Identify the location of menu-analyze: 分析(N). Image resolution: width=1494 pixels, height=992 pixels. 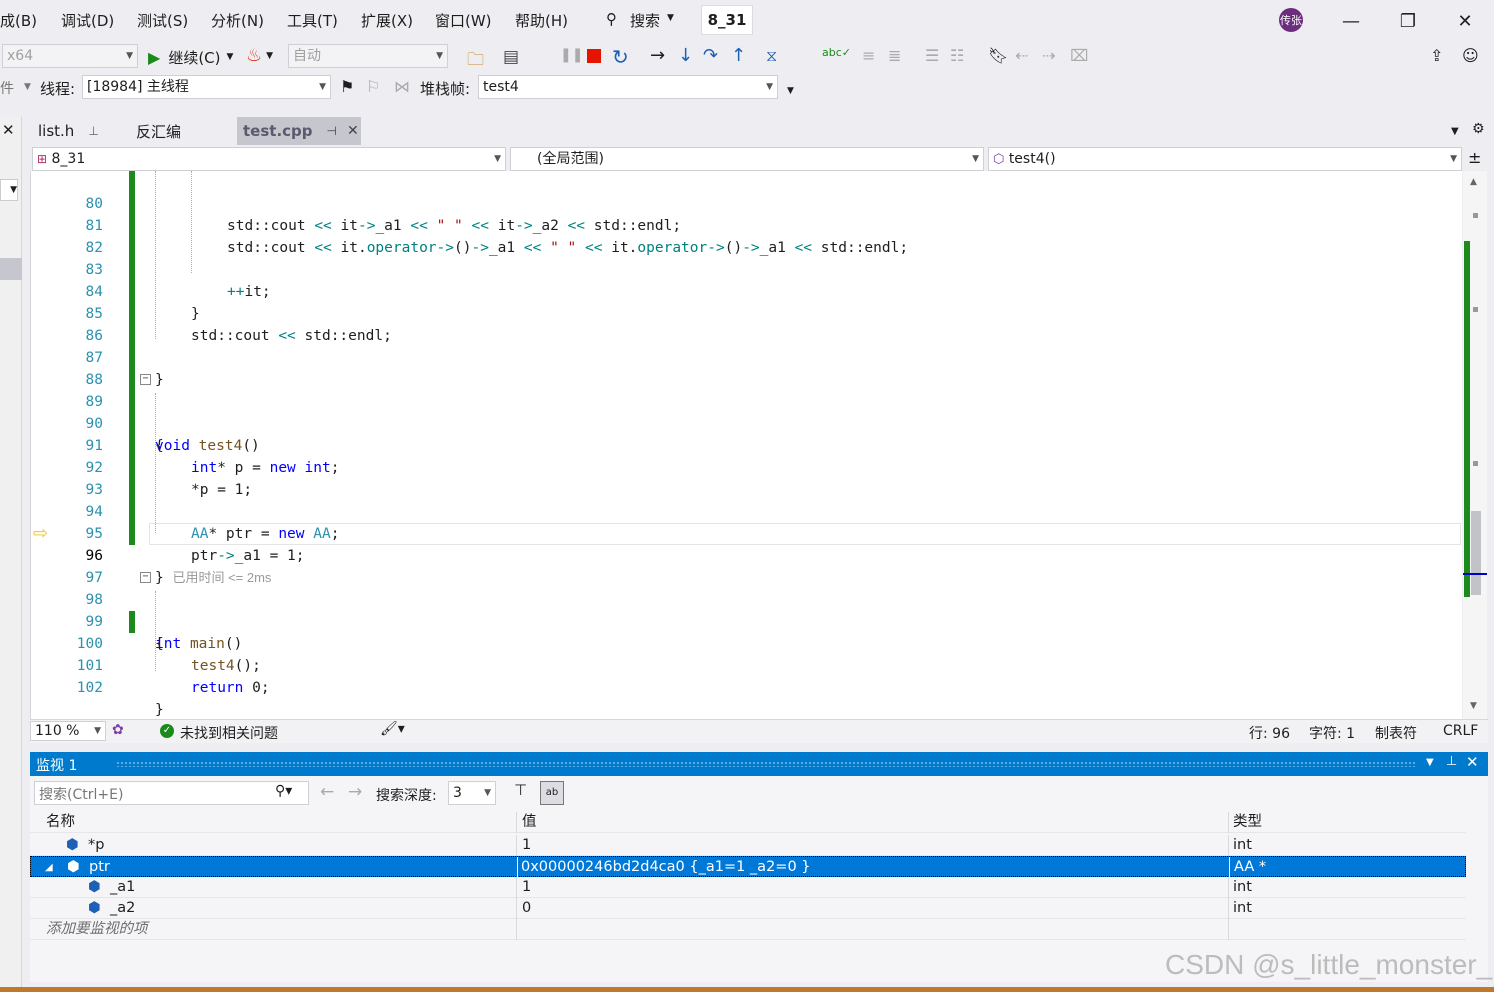
(237, 20).